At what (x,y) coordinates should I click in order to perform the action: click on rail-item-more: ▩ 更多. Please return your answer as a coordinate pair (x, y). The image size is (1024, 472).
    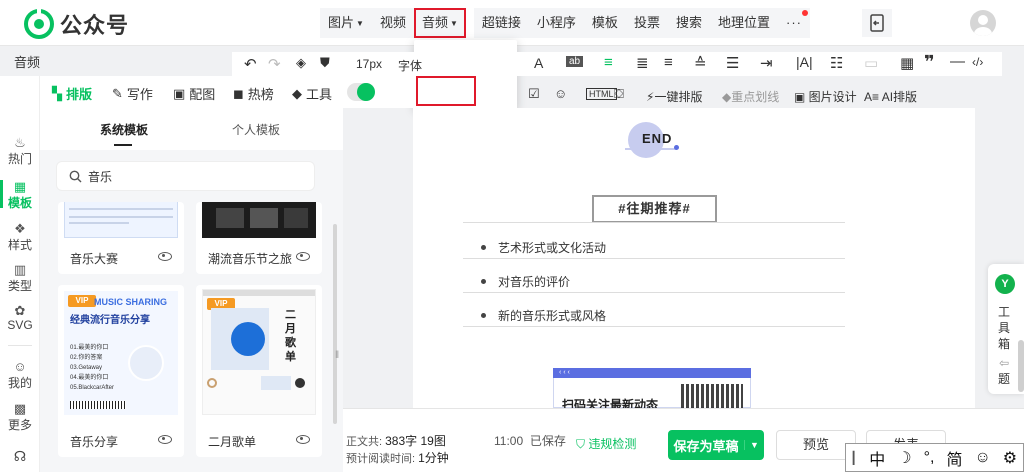
    Looking at the image, I should click on (20, 417).